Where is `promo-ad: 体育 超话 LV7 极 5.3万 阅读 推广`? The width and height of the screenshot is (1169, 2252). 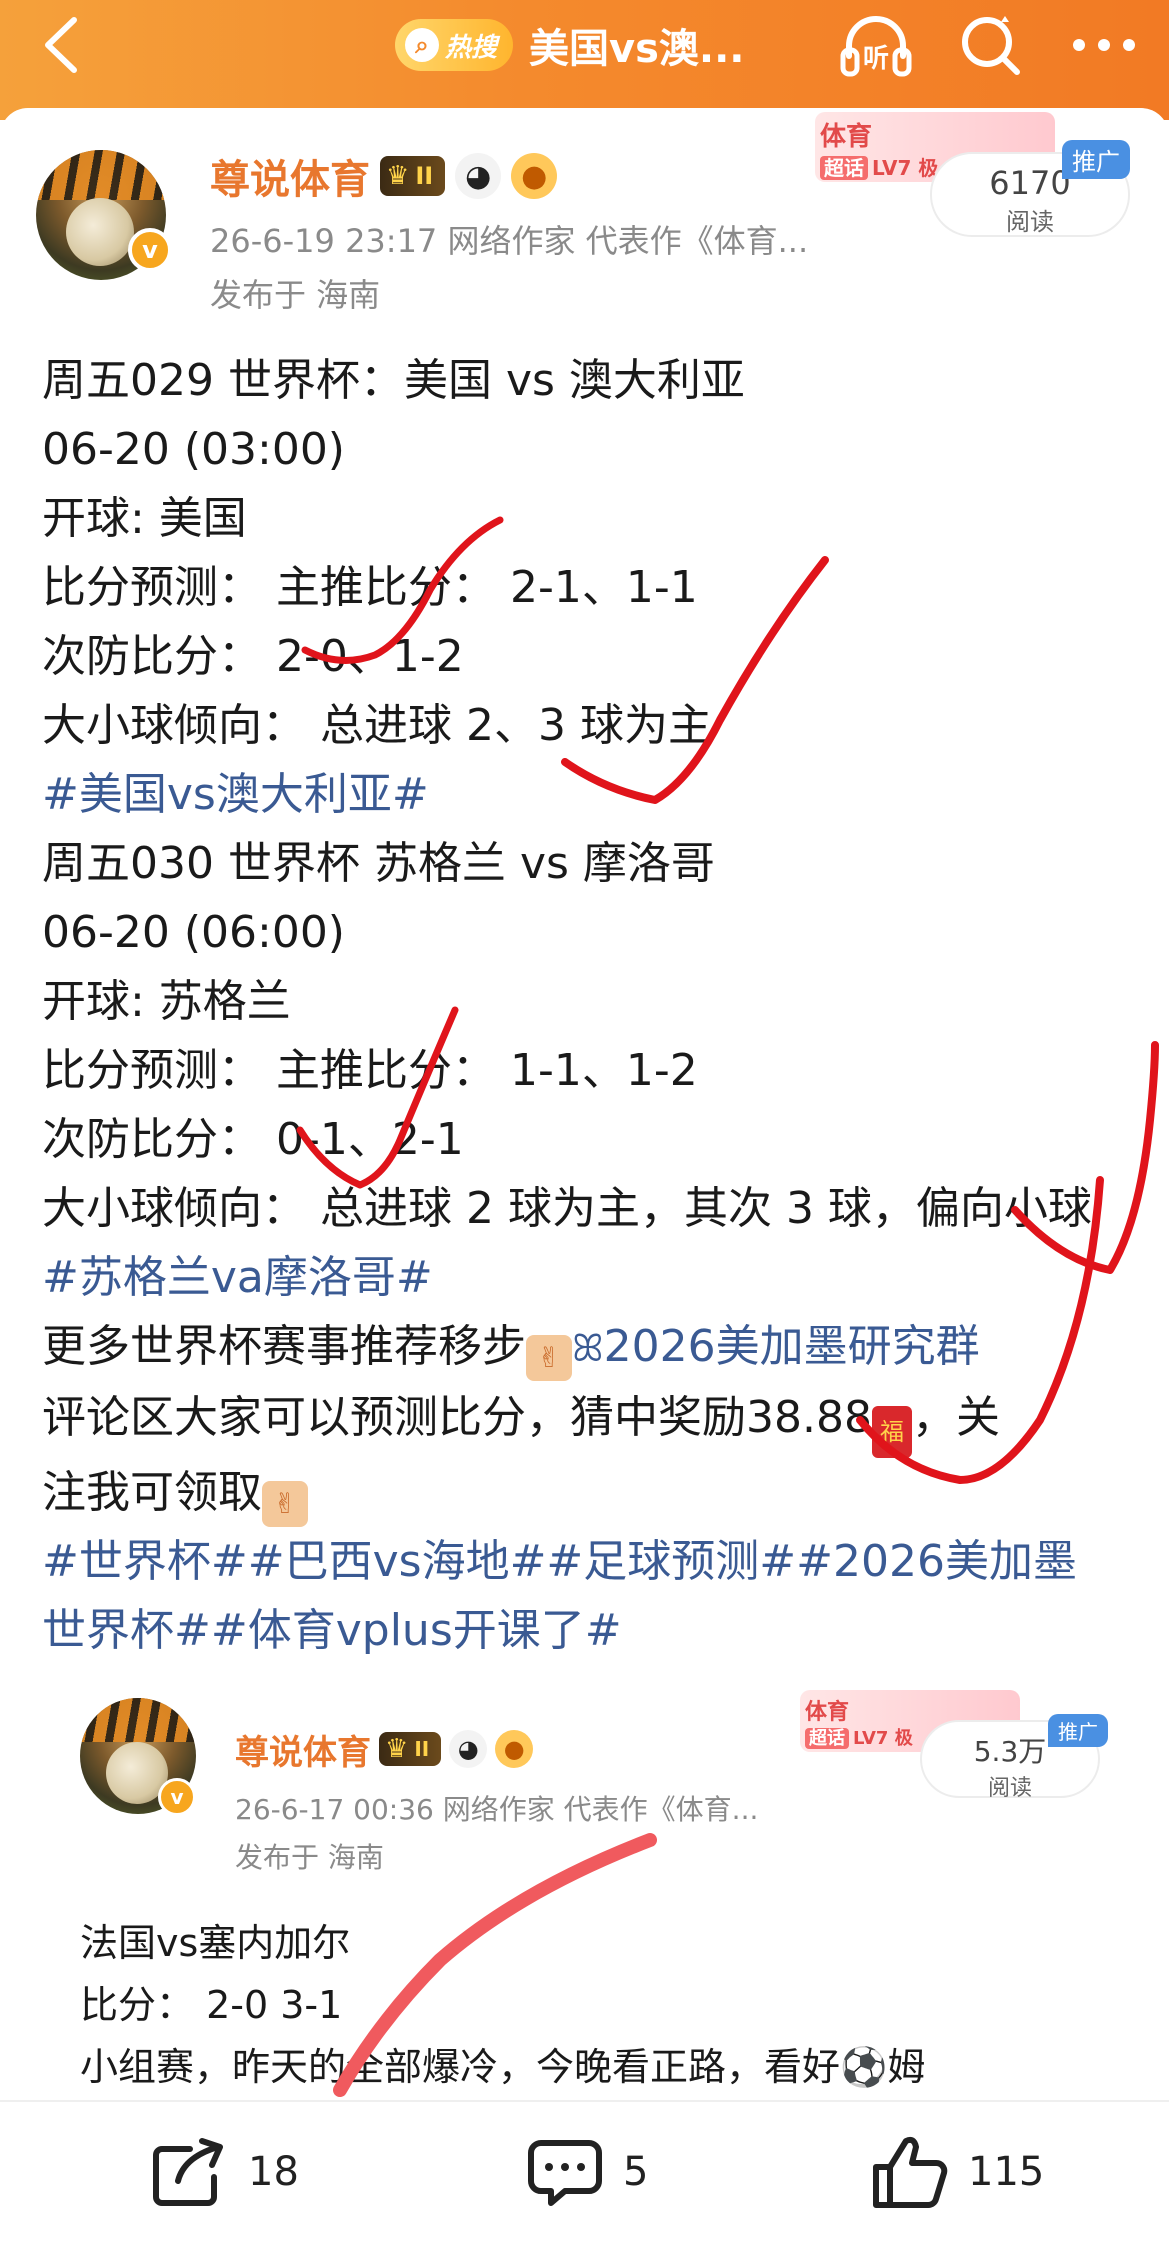
promo-ad: 体育 超话 LV7 极 5.3万 阅读 推广 is located at coordinates (960, 1745).